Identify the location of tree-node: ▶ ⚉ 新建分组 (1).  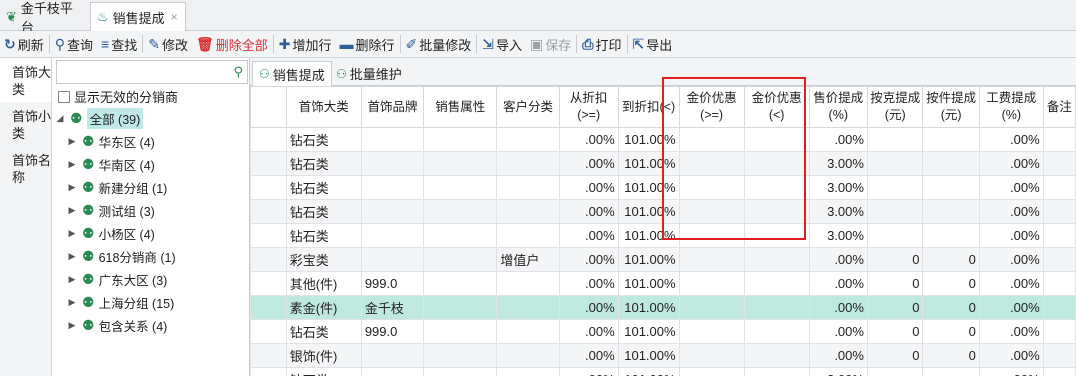
(117, 187).